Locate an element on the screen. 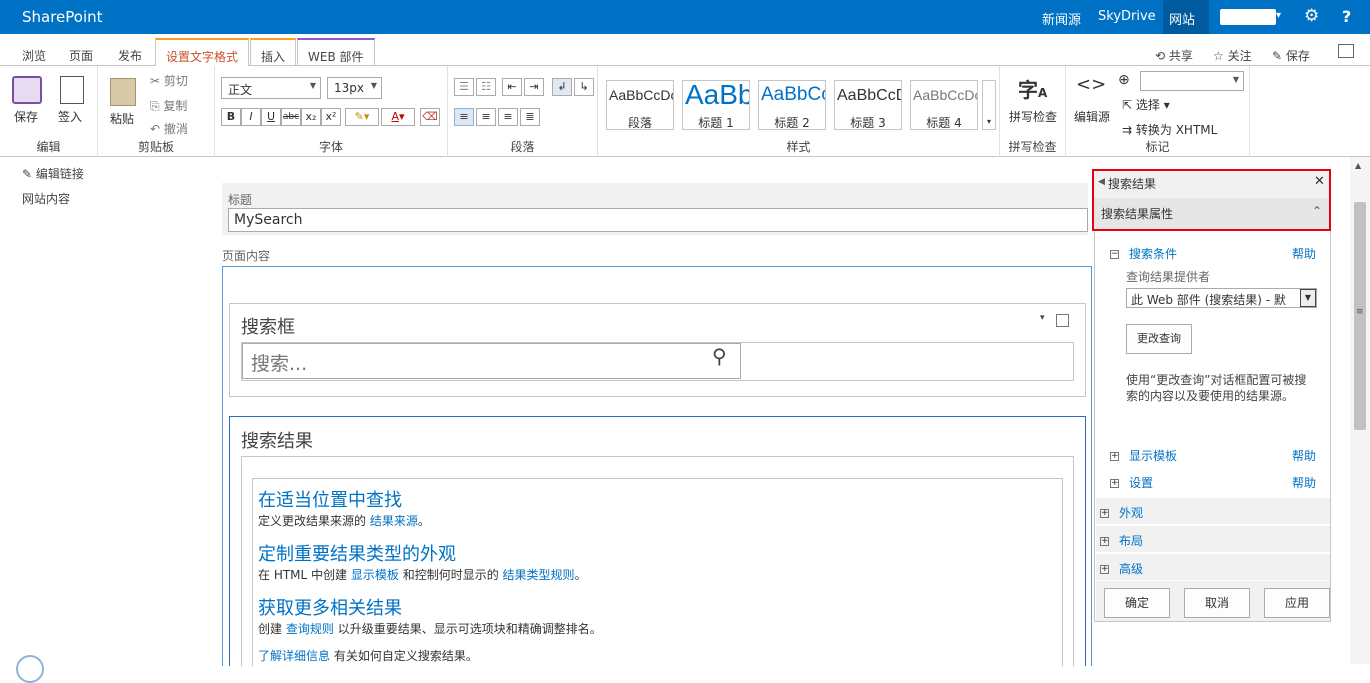 This screenshot has width=1370, height=683. edit-links-button: ✎ 编辑链接 is located at coordinates (53, 173).